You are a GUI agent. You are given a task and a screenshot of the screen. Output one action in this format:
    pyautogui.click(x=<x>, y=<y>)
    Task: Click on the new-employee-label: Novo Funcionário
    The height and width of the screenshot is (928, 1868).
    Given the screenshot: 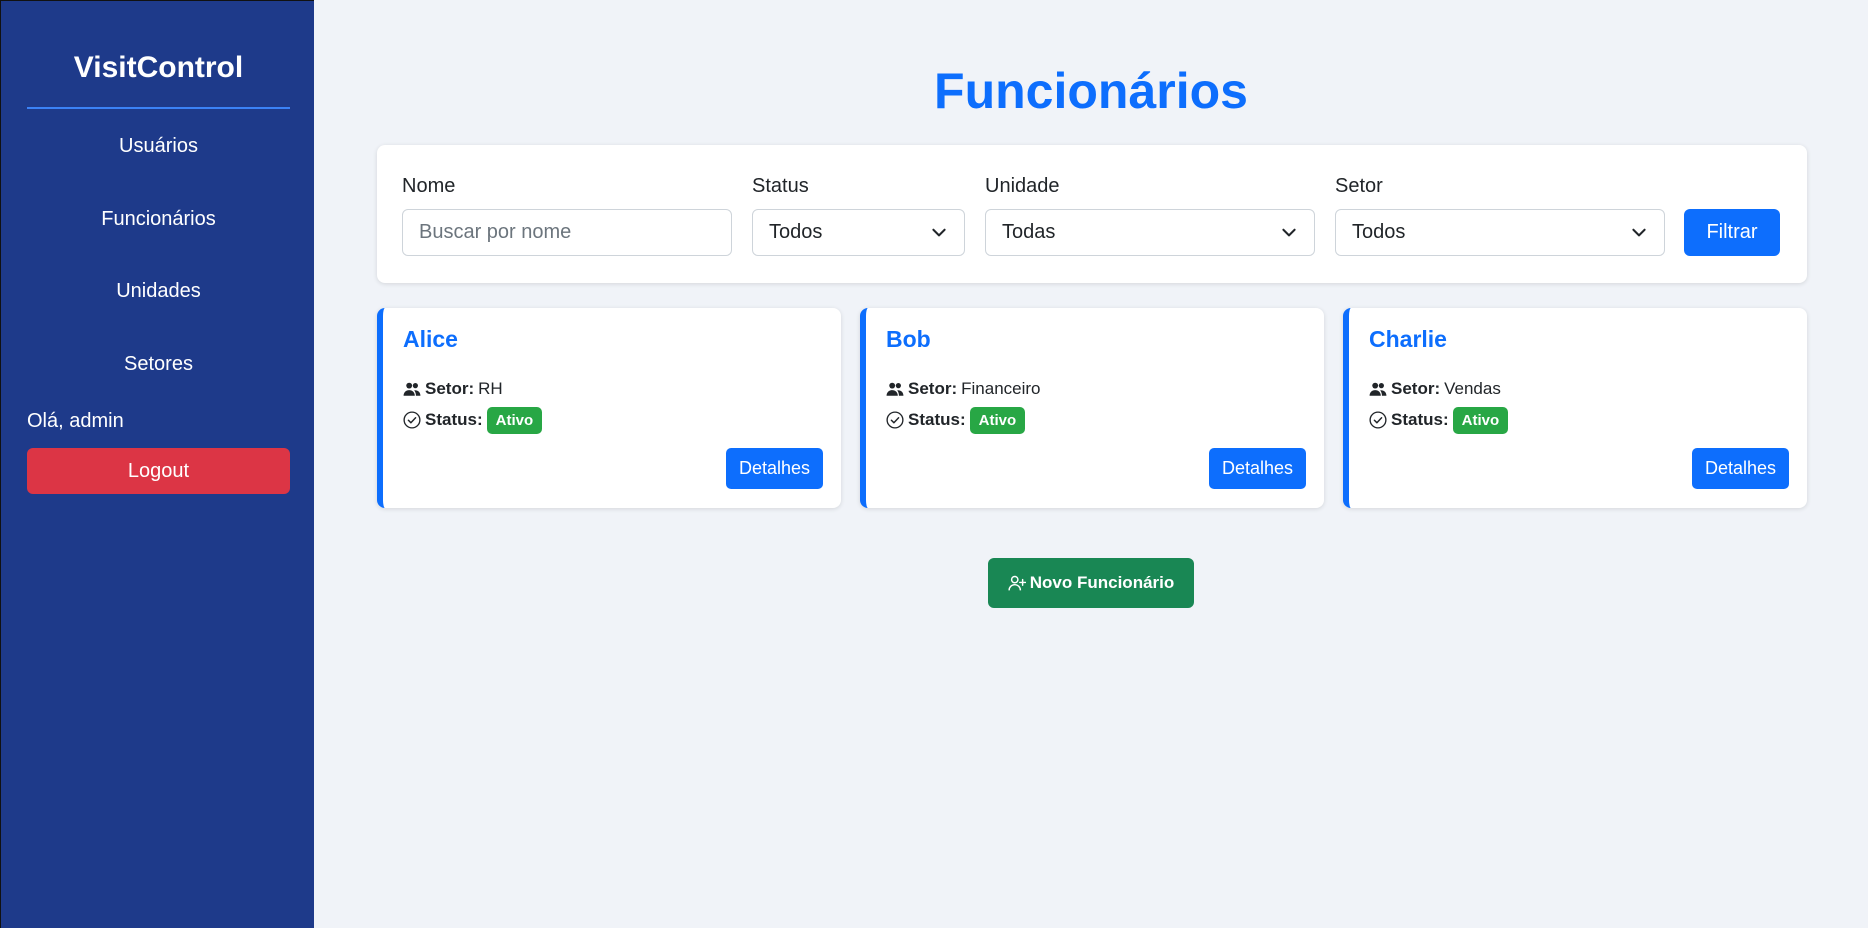 What is the action you would take?
    pyautogui.click(x=1102, y=582)
    